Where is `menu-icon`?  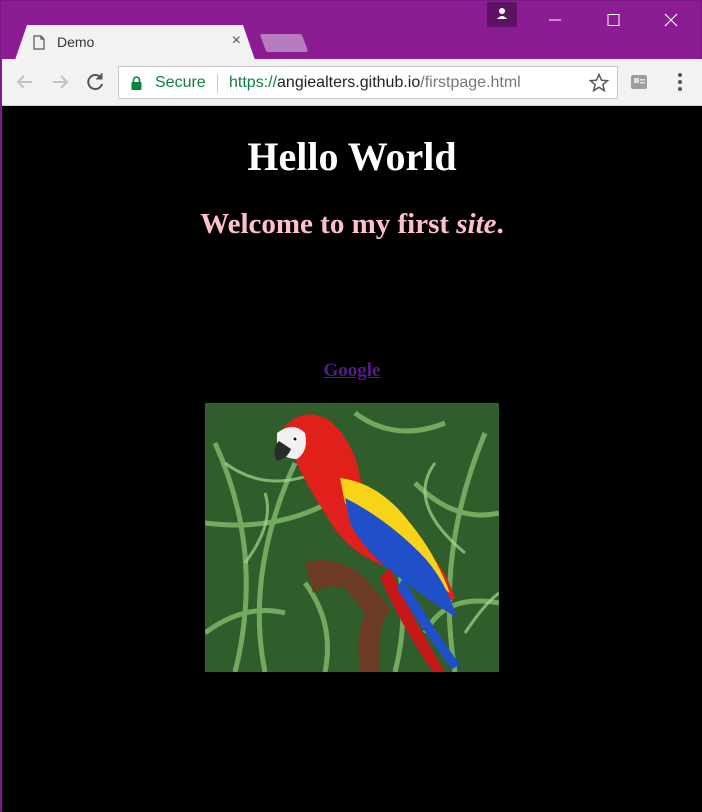 menu-icon is located at coordinates (680, 82).